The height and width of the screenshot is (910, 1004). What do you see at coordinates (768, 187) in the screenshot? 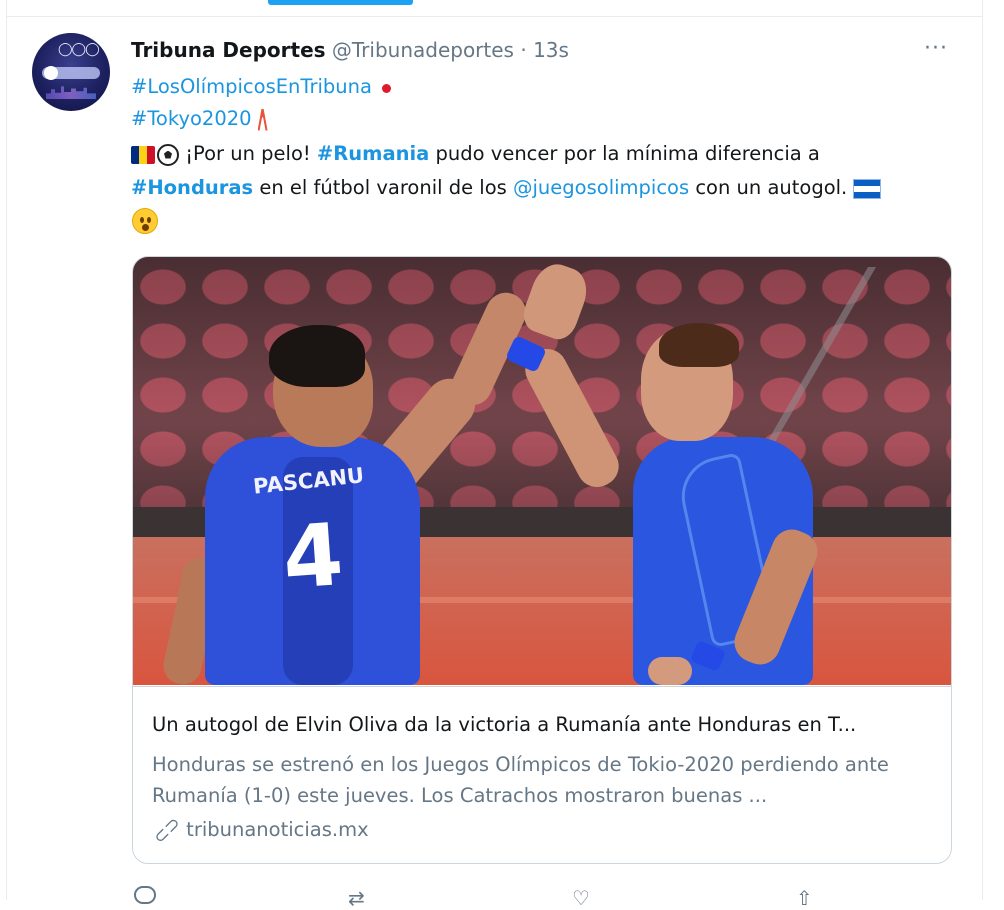
I see `tweet-text-4b: con un autogol.` at bounding box center [768, 187].